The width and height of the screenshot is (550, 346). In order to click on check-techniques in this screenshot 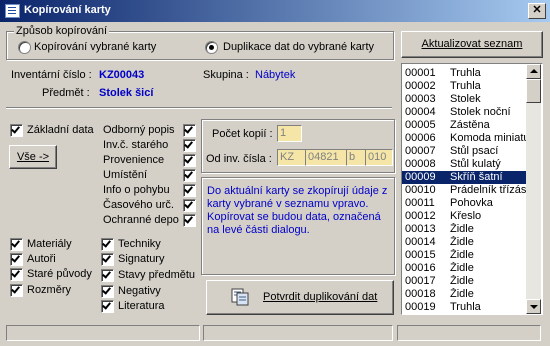, I will do `click(107, 244)`.